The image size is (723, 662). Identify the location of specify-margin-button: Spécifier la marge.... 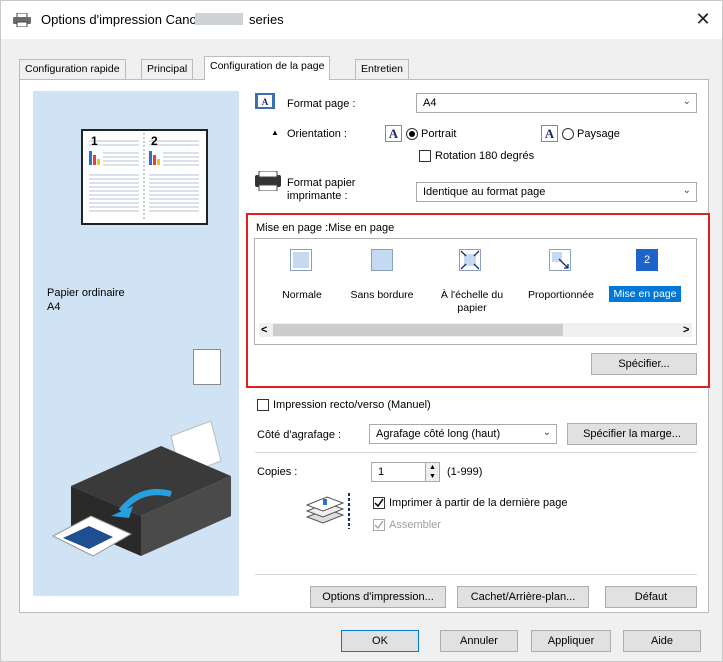
(632, 434).